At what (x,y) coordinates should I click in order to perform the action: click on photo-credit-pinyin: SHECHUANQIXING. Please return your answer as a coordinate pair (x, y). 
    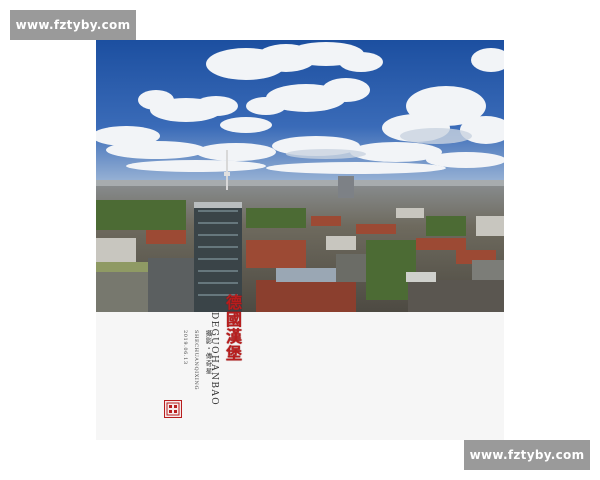
    Looking at the image, I should click on (196, 360).